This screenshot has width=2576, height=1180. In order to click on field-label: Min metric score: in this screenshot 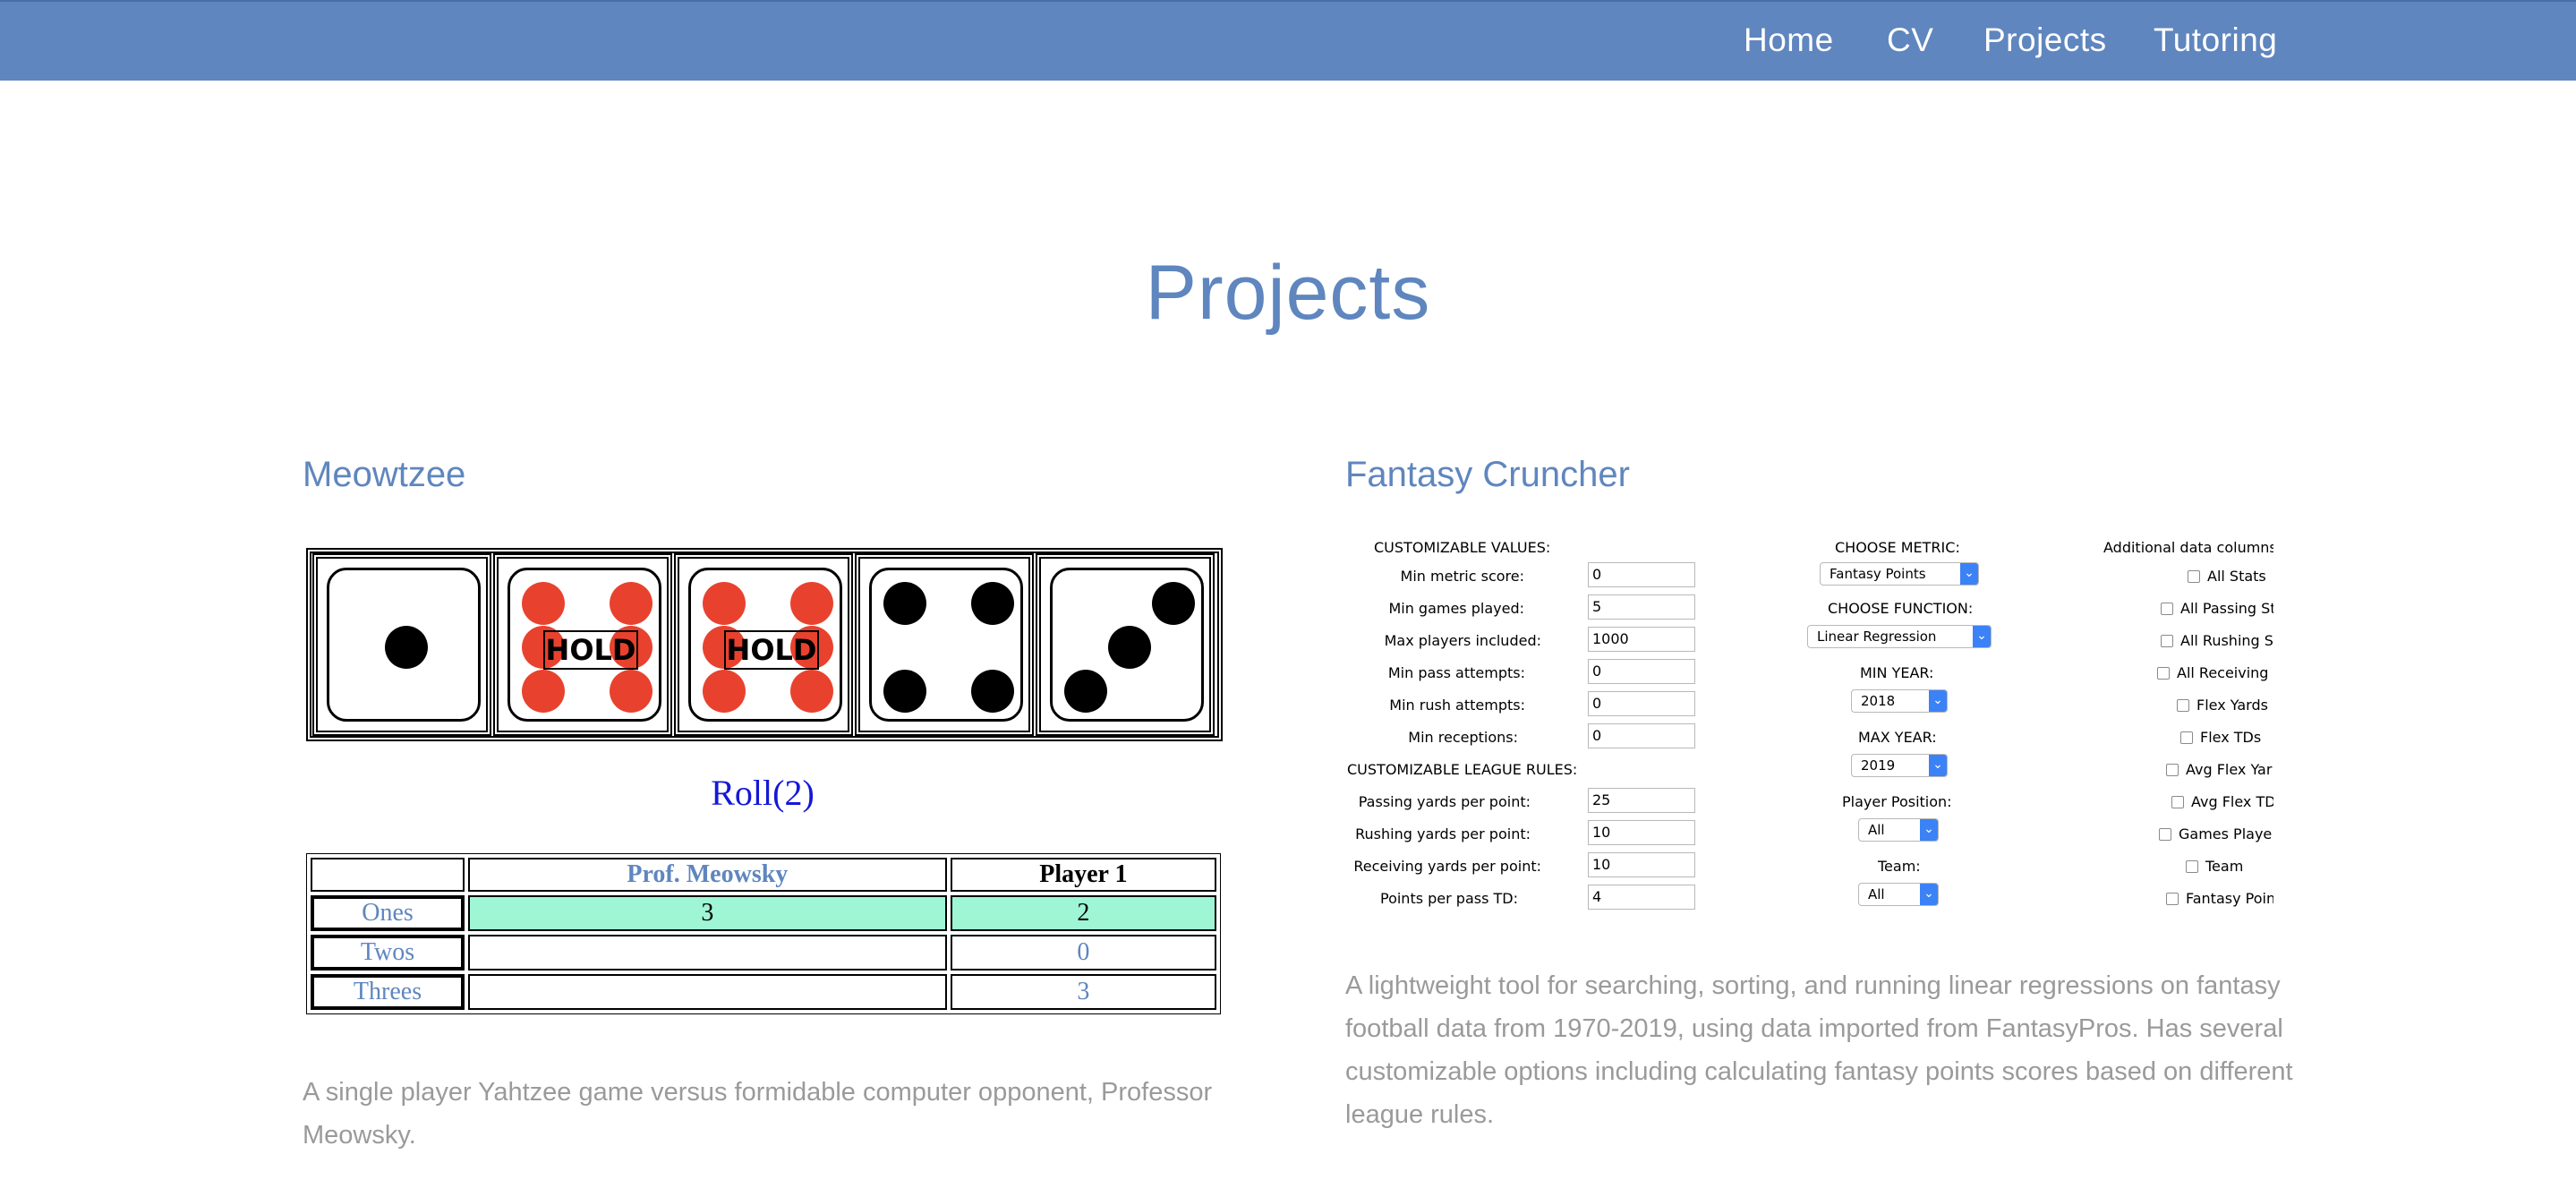, I will do `click(1462, 576)`.